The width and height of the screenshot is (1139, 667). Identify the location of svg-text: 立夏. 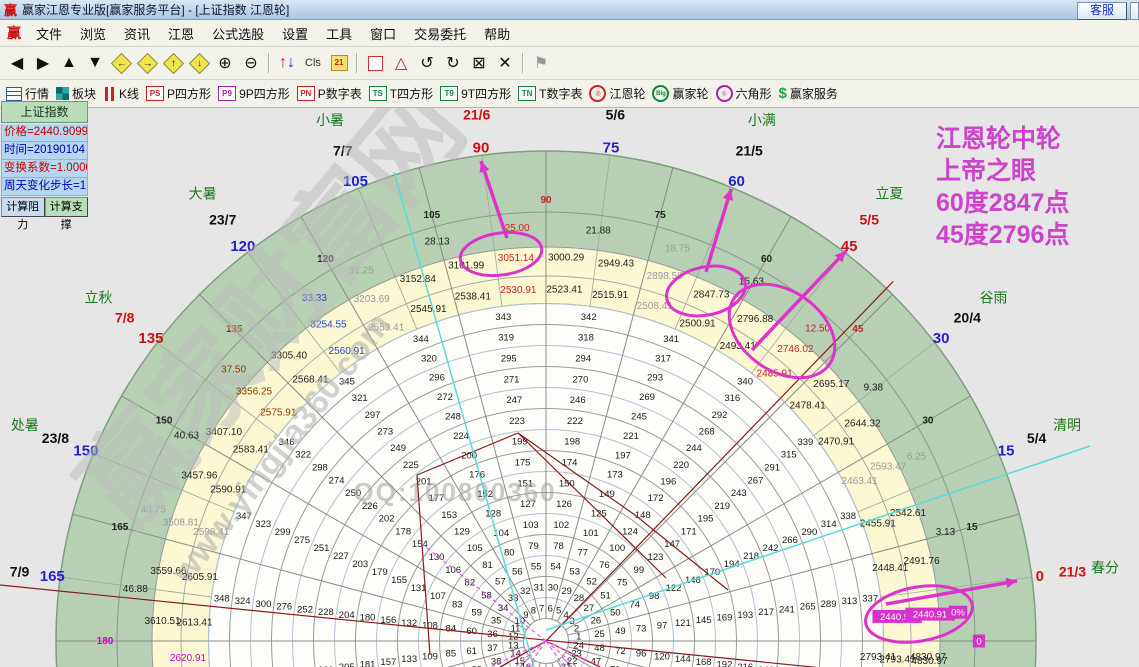
(889, 194).